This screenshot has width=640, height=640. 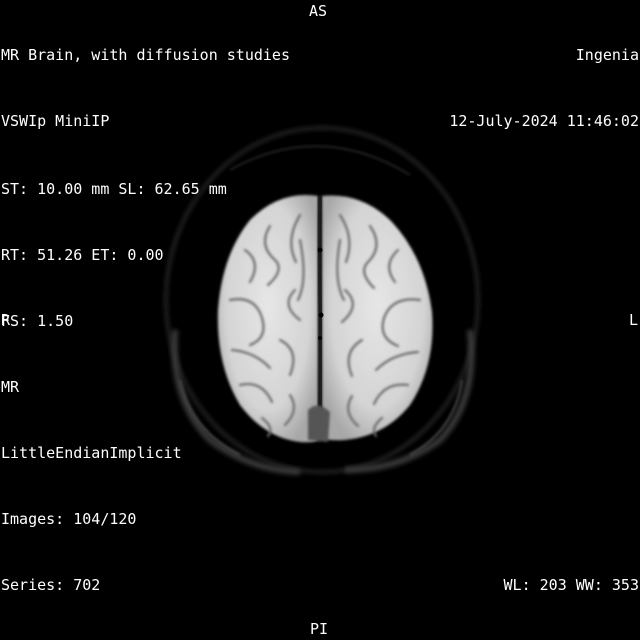 I want to click on bottom-right-overlay: WL: 203 WW: 353, so click(x=571, y=585).